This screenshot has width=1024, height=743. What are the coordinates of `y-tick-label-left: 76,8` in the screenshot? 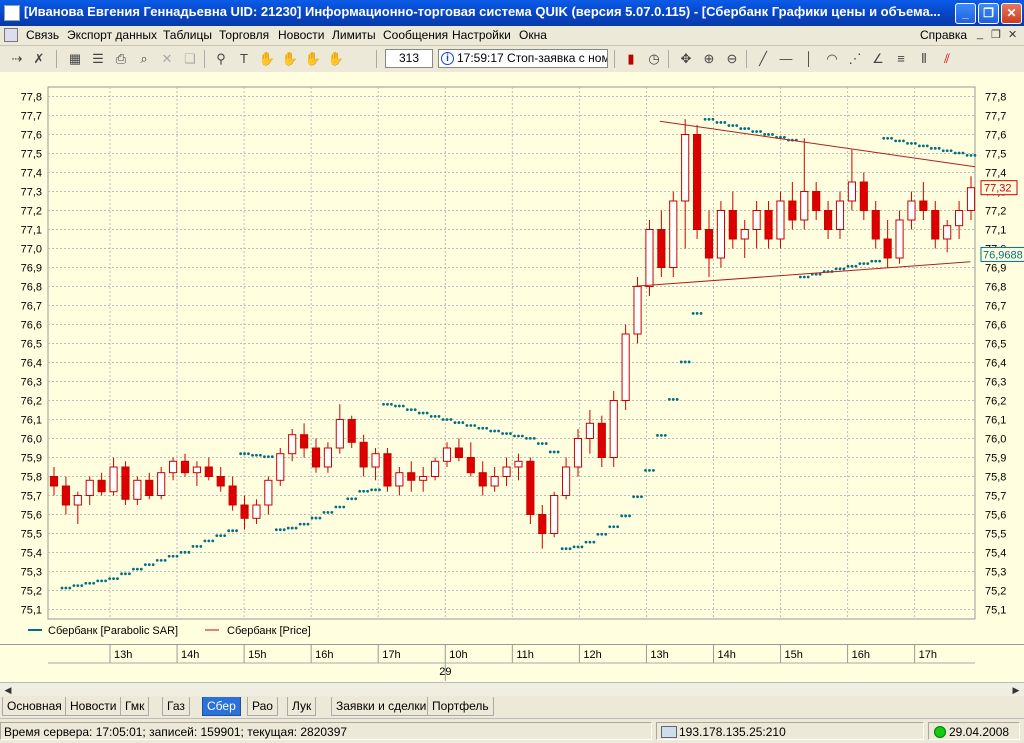 It's located at (31, 288).